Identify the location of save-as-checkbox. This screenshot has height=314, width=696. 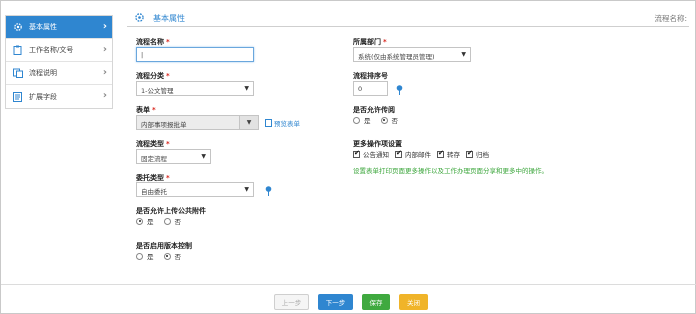
(440, 153).